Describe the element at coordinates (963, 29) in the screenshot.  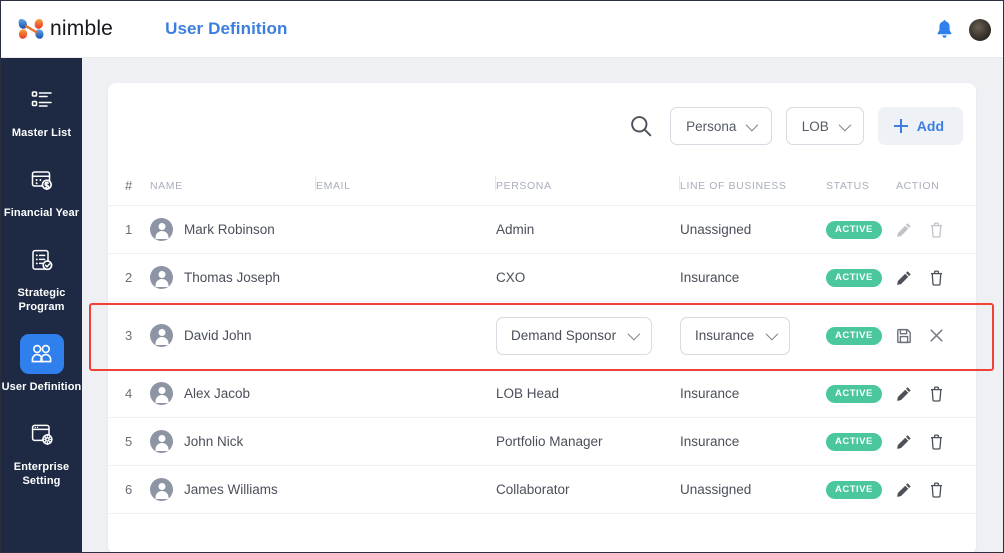
I see `top-bar-actions` at that location.